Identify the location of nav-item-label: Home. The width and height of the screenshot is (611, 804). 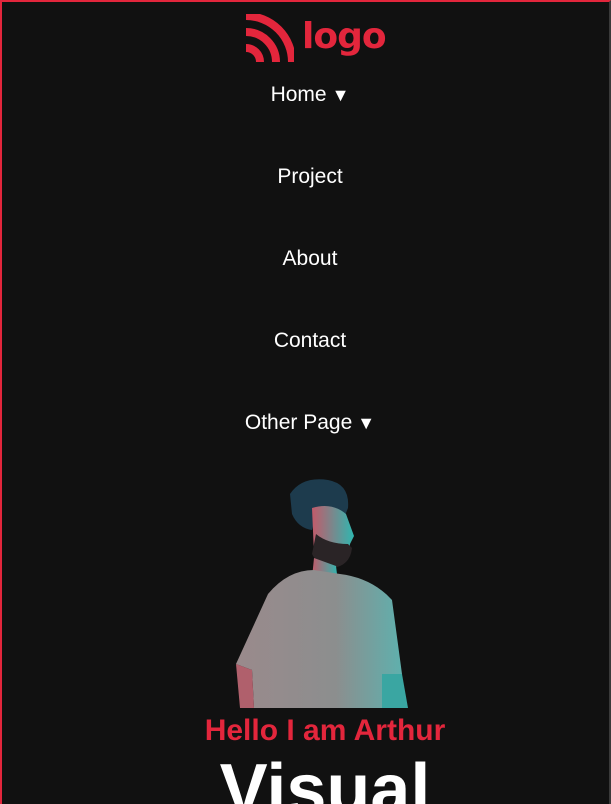
(298, 94).